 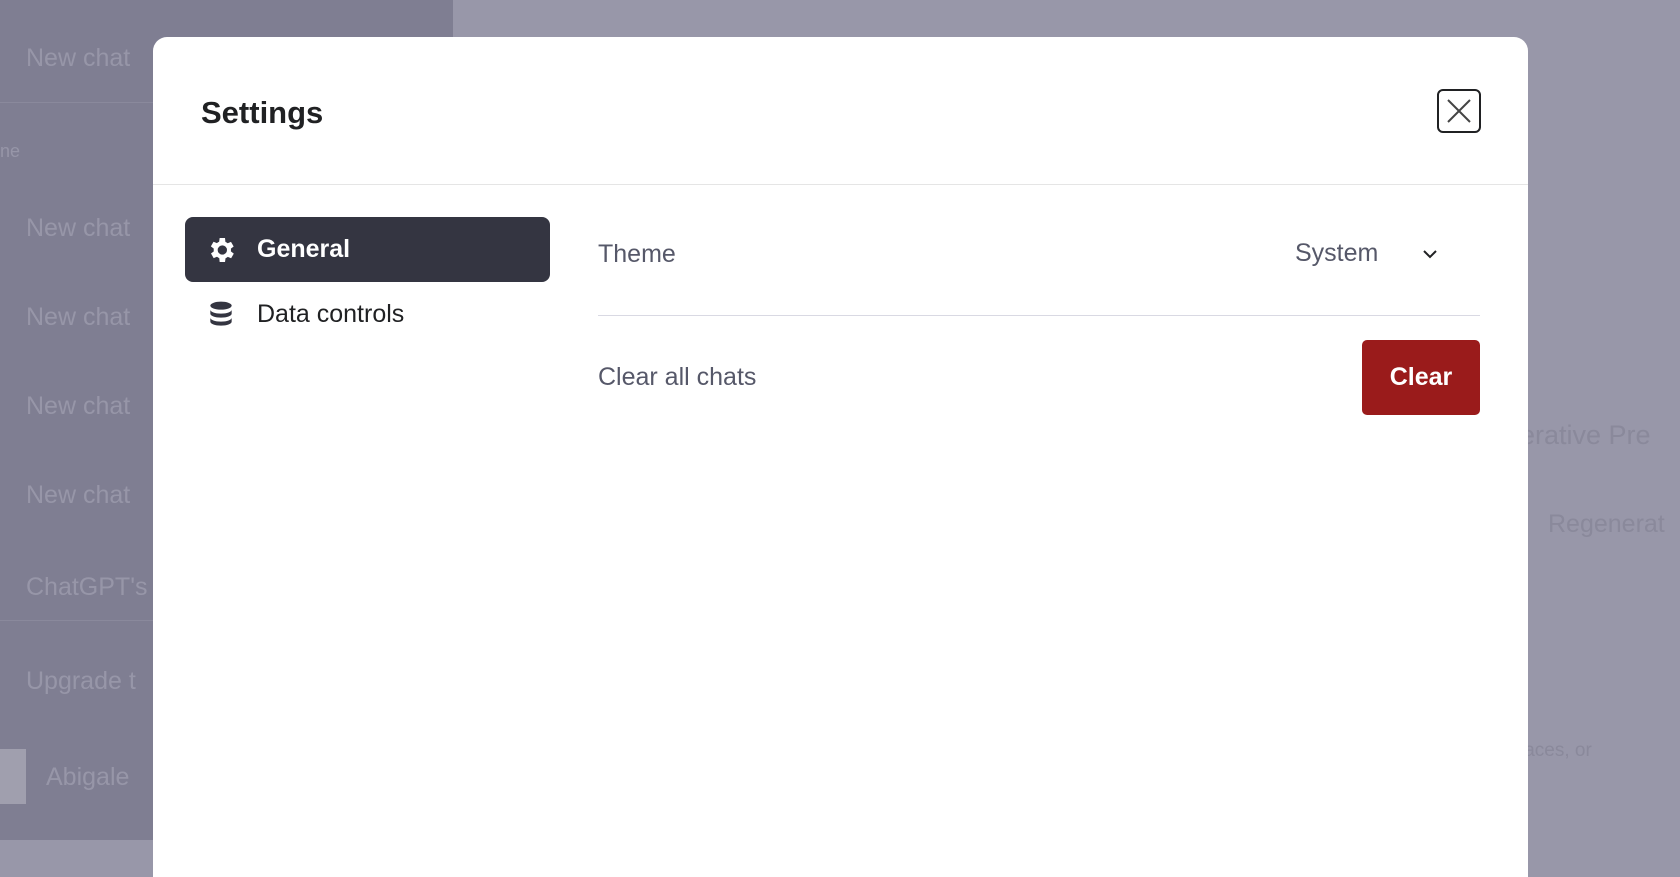 What do you see at coordinates (304, 249) in the screenshot?
I see `tab-label: General` at bounding box center [304, 249].